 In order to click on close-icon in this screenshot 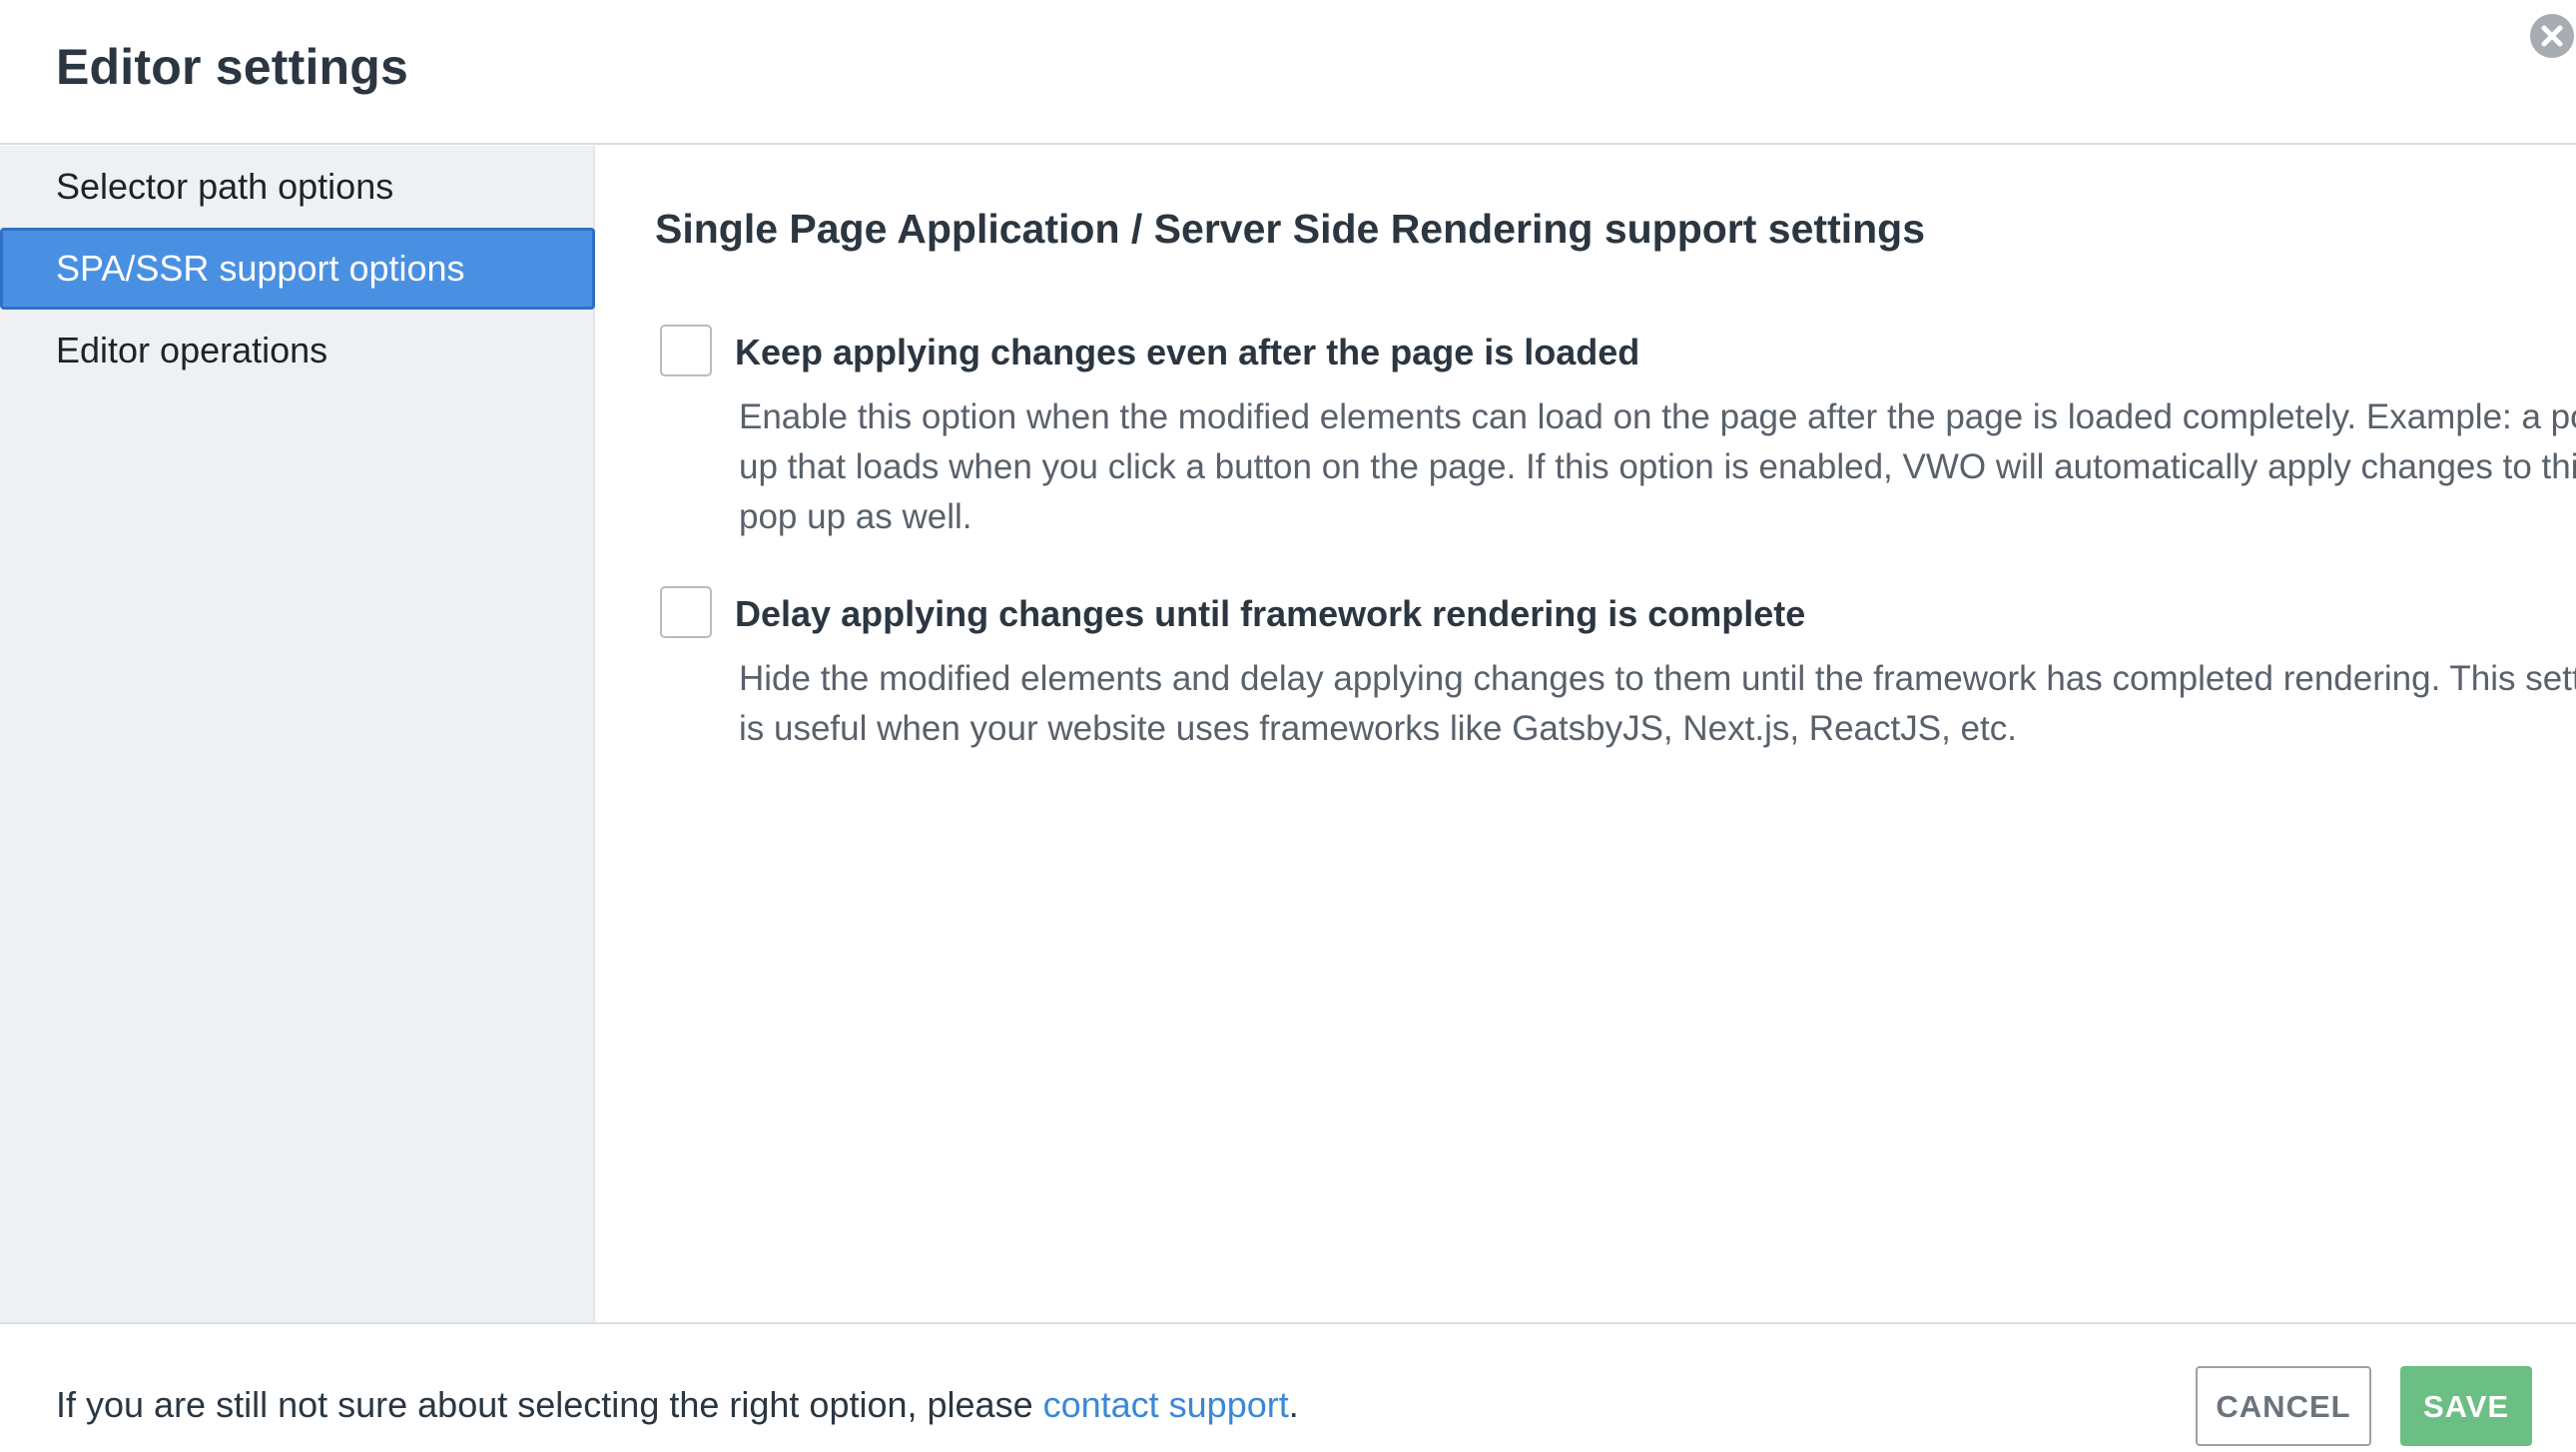, I will do `click(2552, 36)`.